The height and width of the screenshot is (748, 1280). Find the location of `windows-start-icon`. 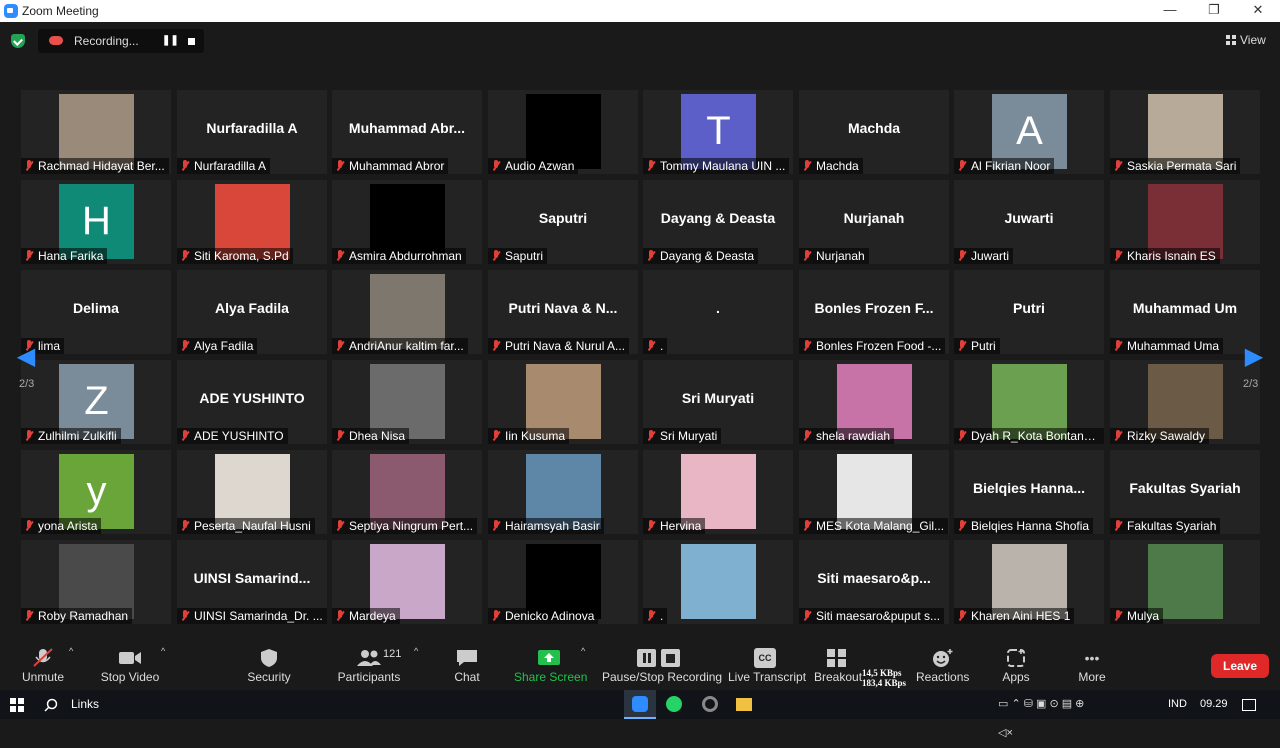

windows-start-icon is located at coordinates (17, 704).